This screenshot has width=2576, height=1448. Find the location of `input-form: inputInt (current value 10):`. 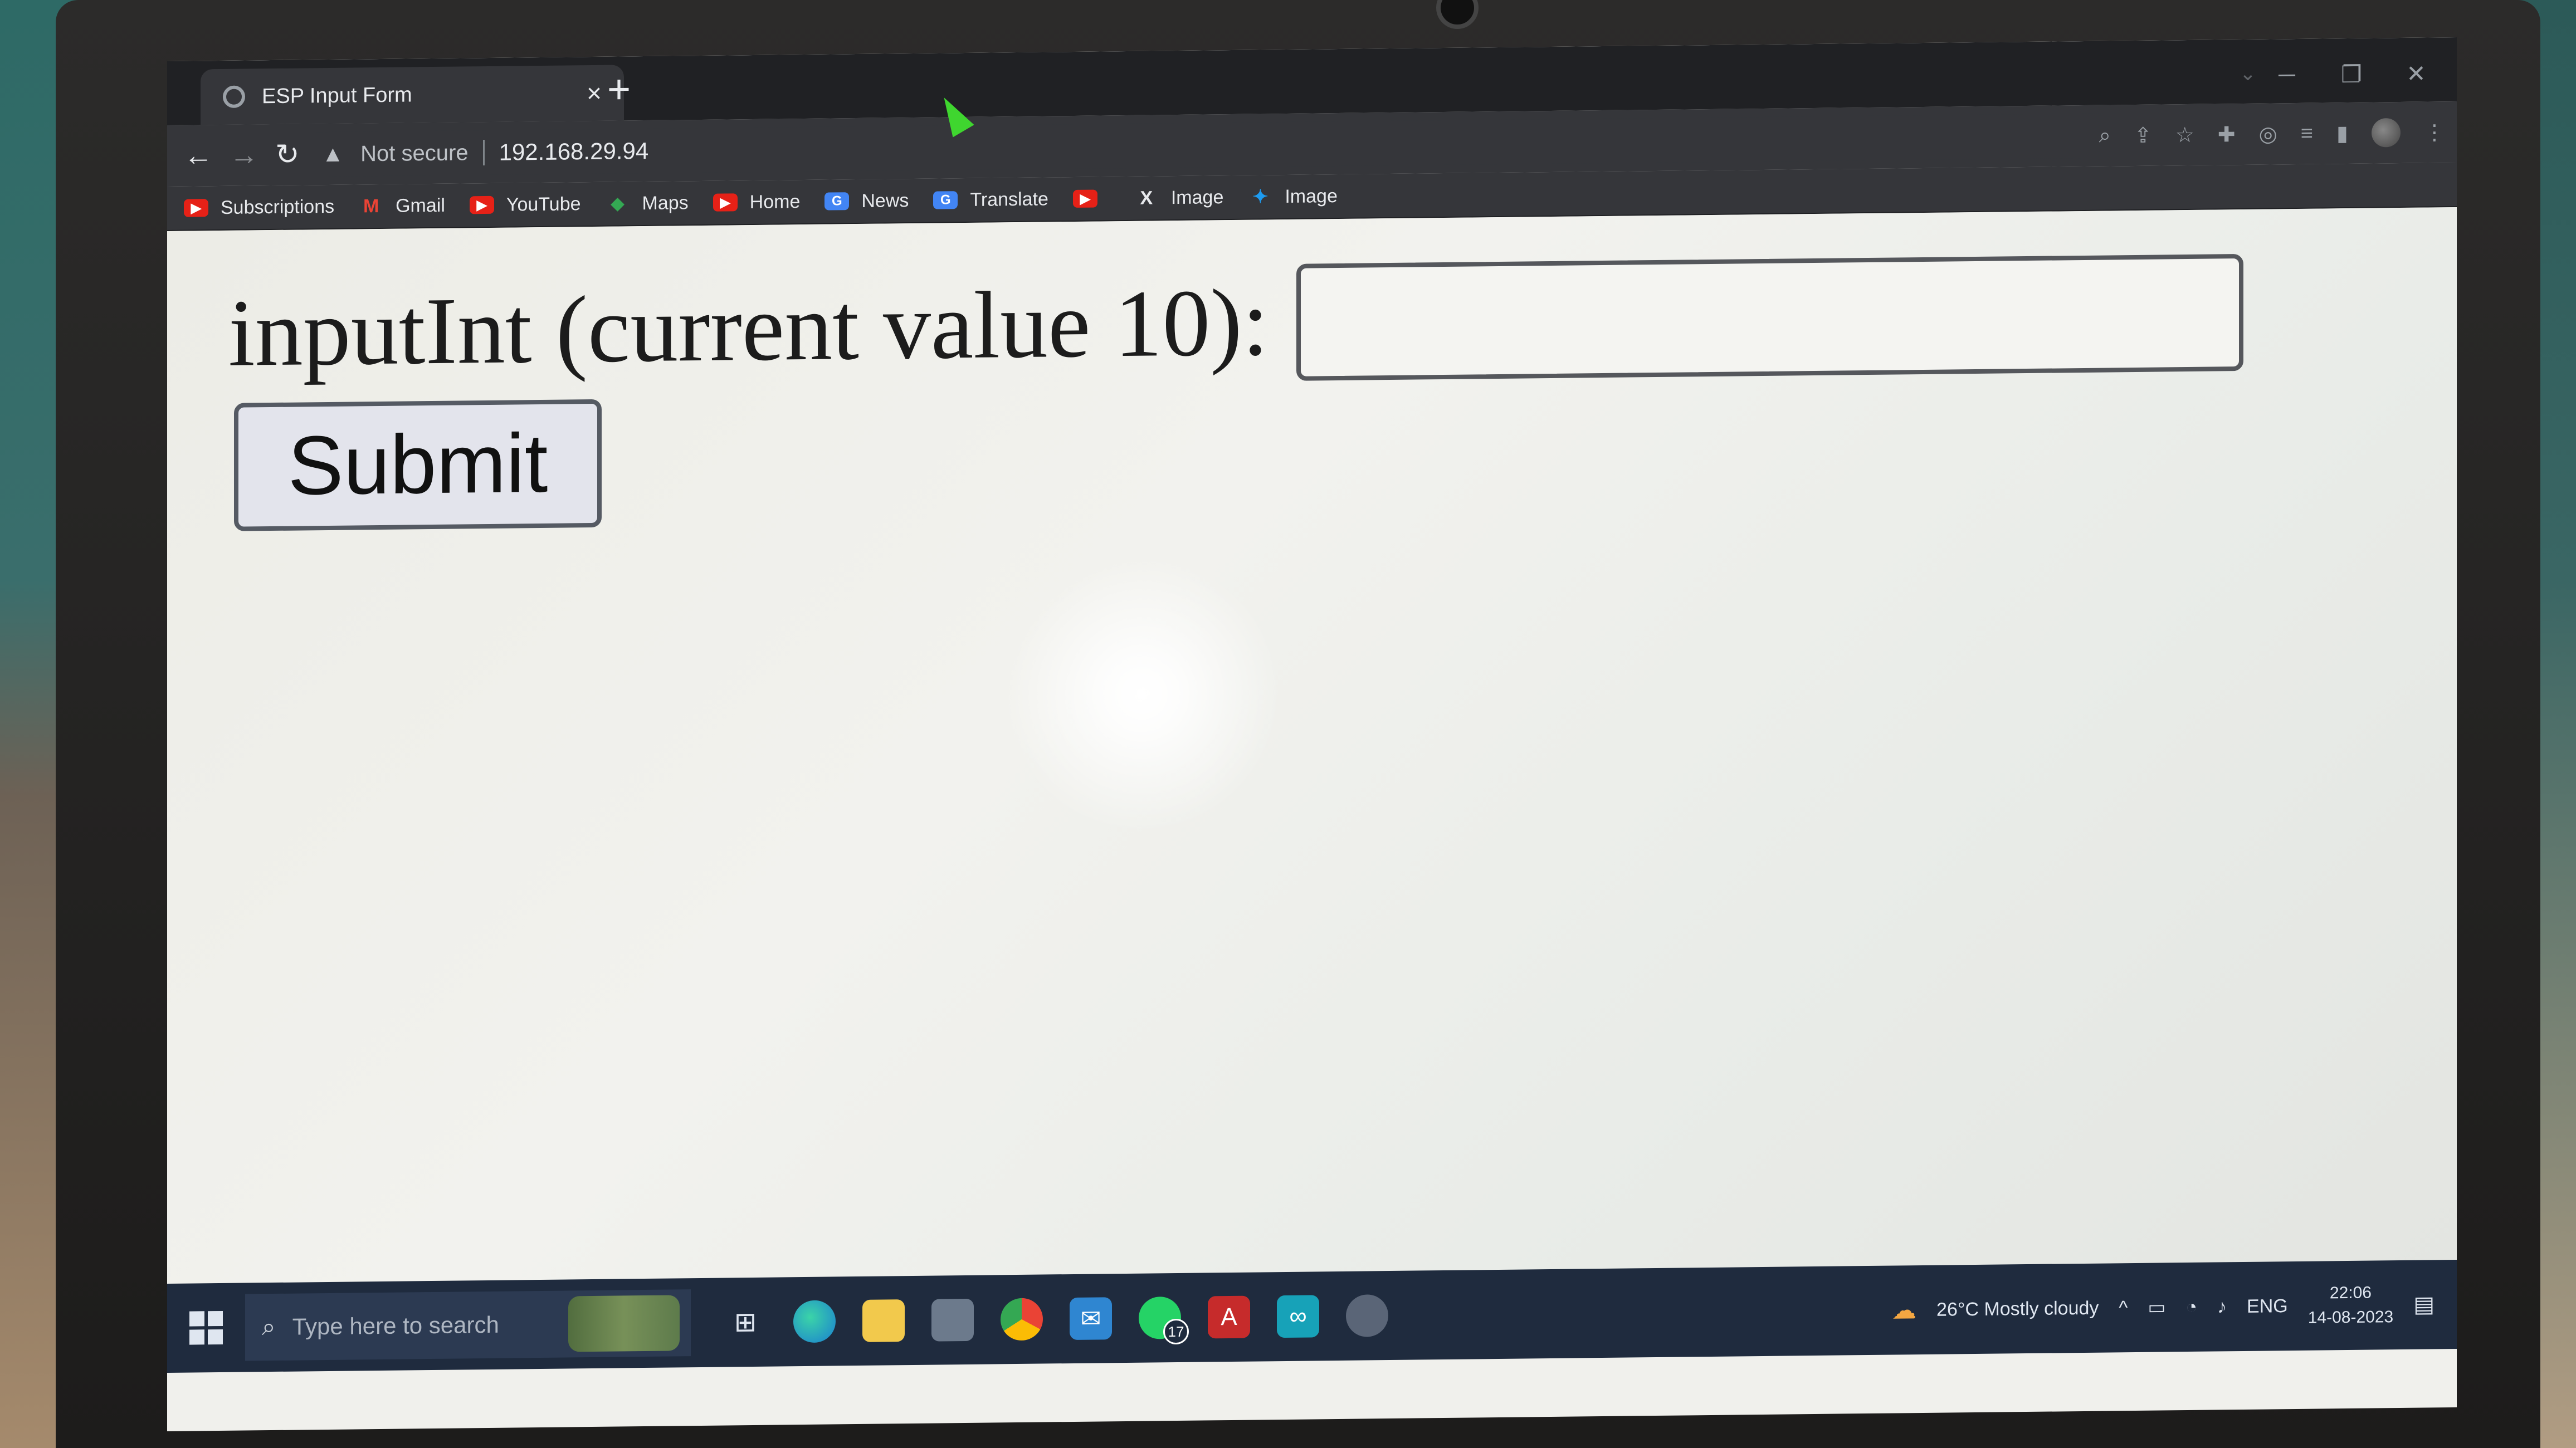

input-form: inputInt (current value 10): is located at coordinates (1236, 322).